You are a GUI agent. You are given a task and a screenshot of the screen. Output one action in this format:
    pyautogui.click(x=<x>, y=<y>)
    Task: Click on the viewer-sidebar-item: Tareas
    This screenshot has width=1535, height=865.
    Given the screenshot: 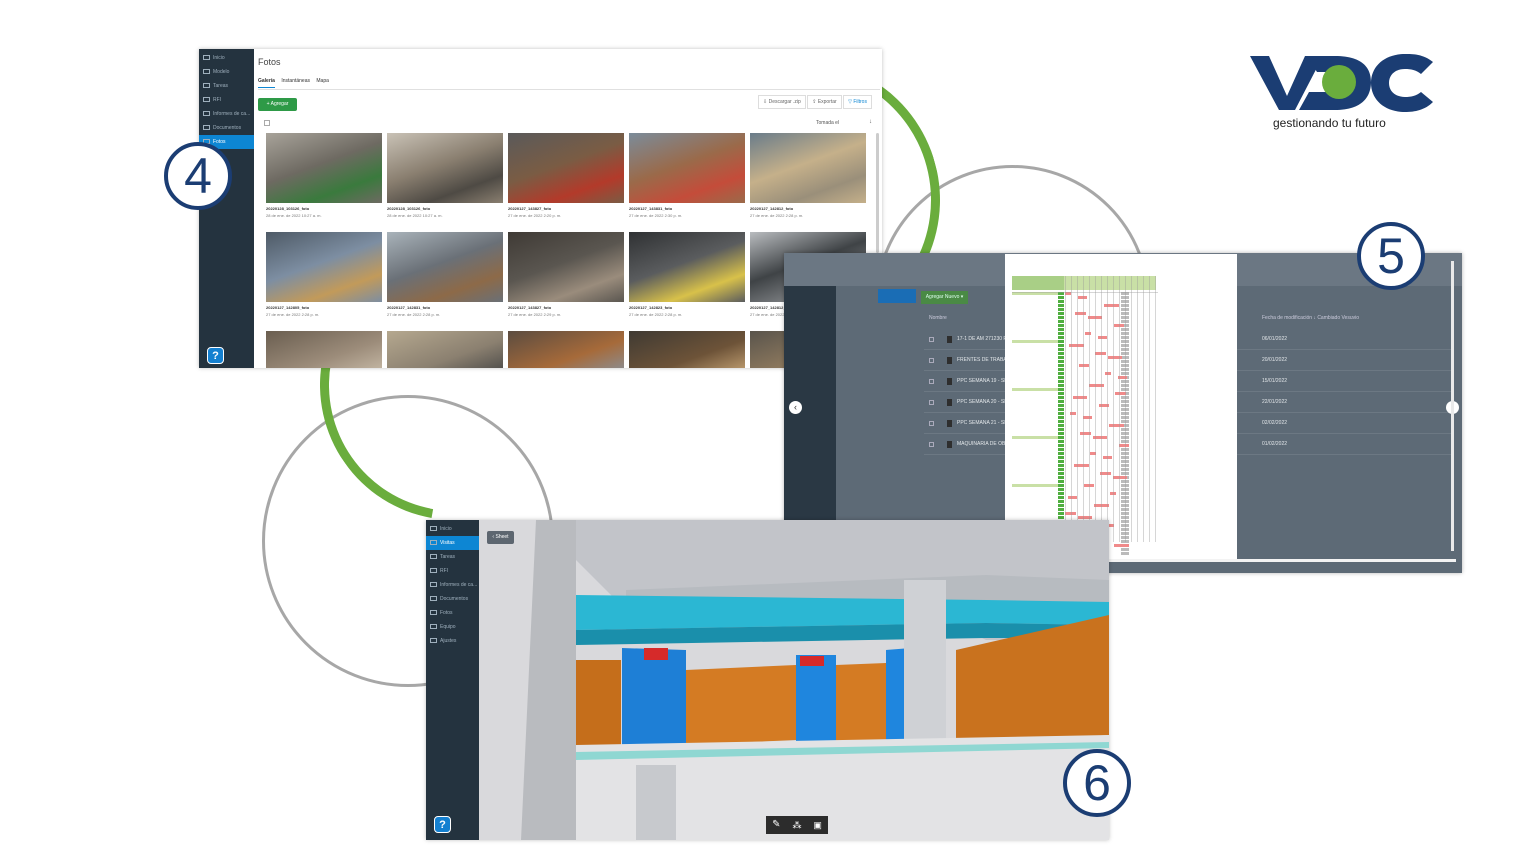 What is the action you would take?
    pyautogui.click(x=452, y=557)
    